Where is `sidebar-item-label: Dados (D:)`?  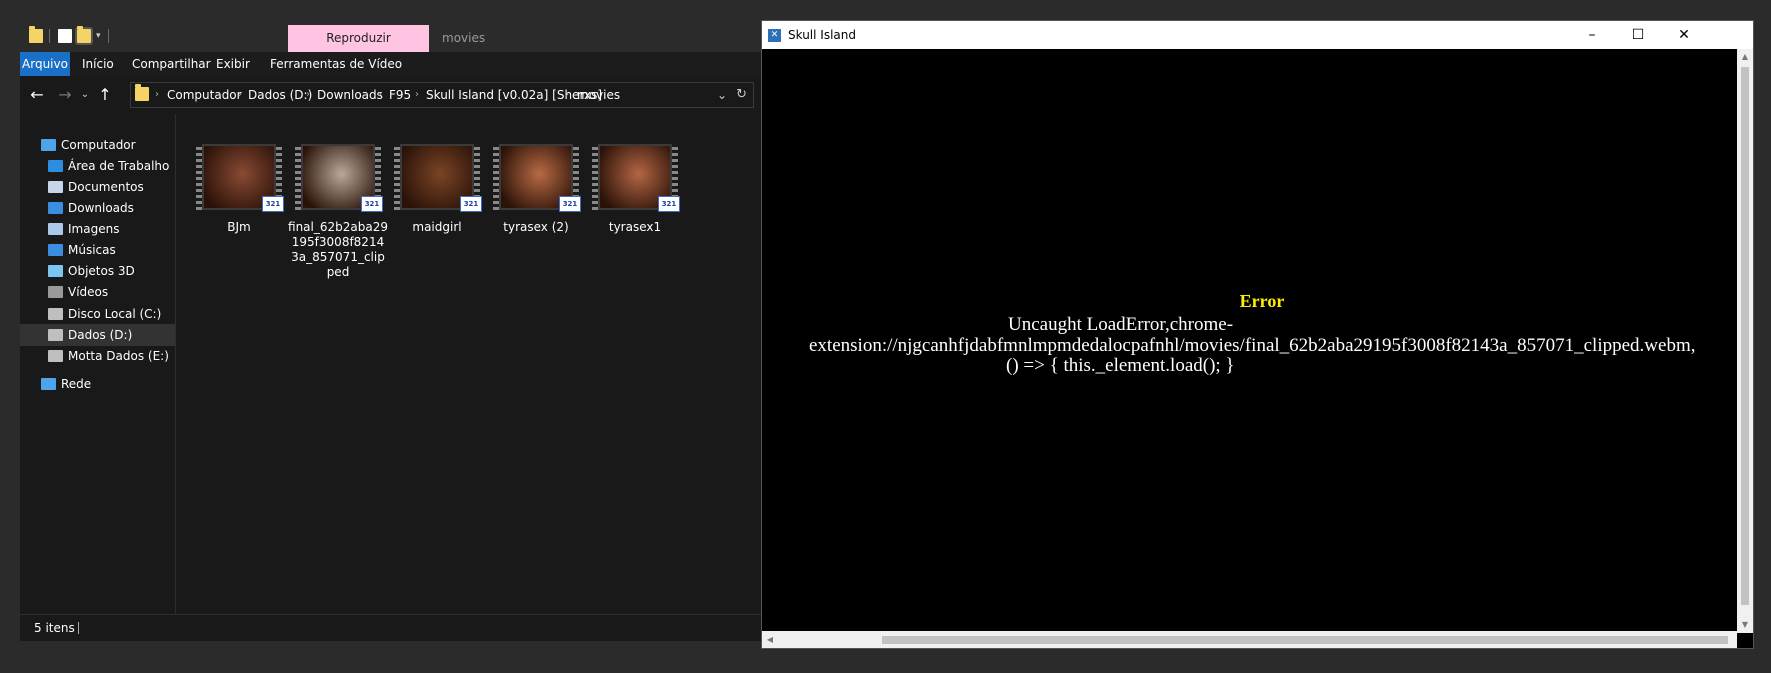
sidebar-item-label: Dados (D:) is located at coordinates (100, 335).